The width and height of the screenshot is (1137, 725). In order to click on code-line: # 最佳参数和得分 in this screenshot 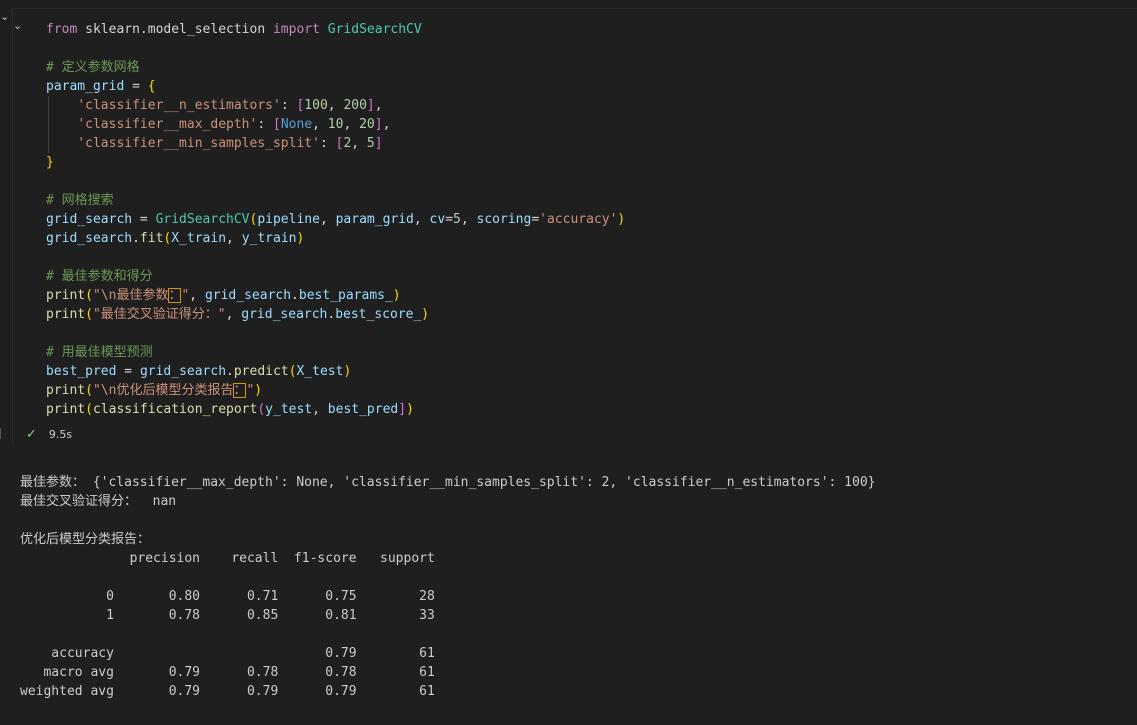, I will do `click(335, 276)`.